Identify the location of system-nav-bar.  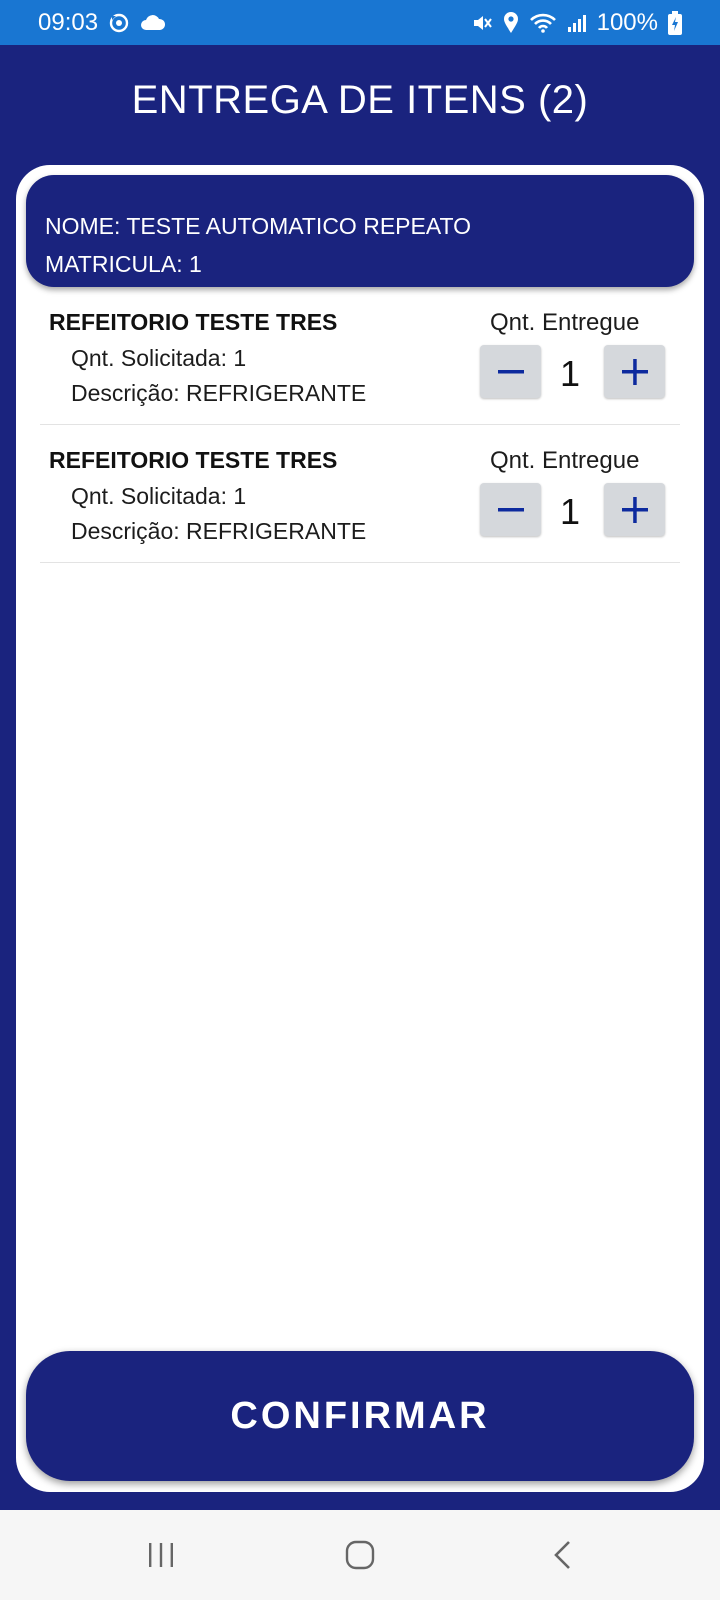
(360, 1555).